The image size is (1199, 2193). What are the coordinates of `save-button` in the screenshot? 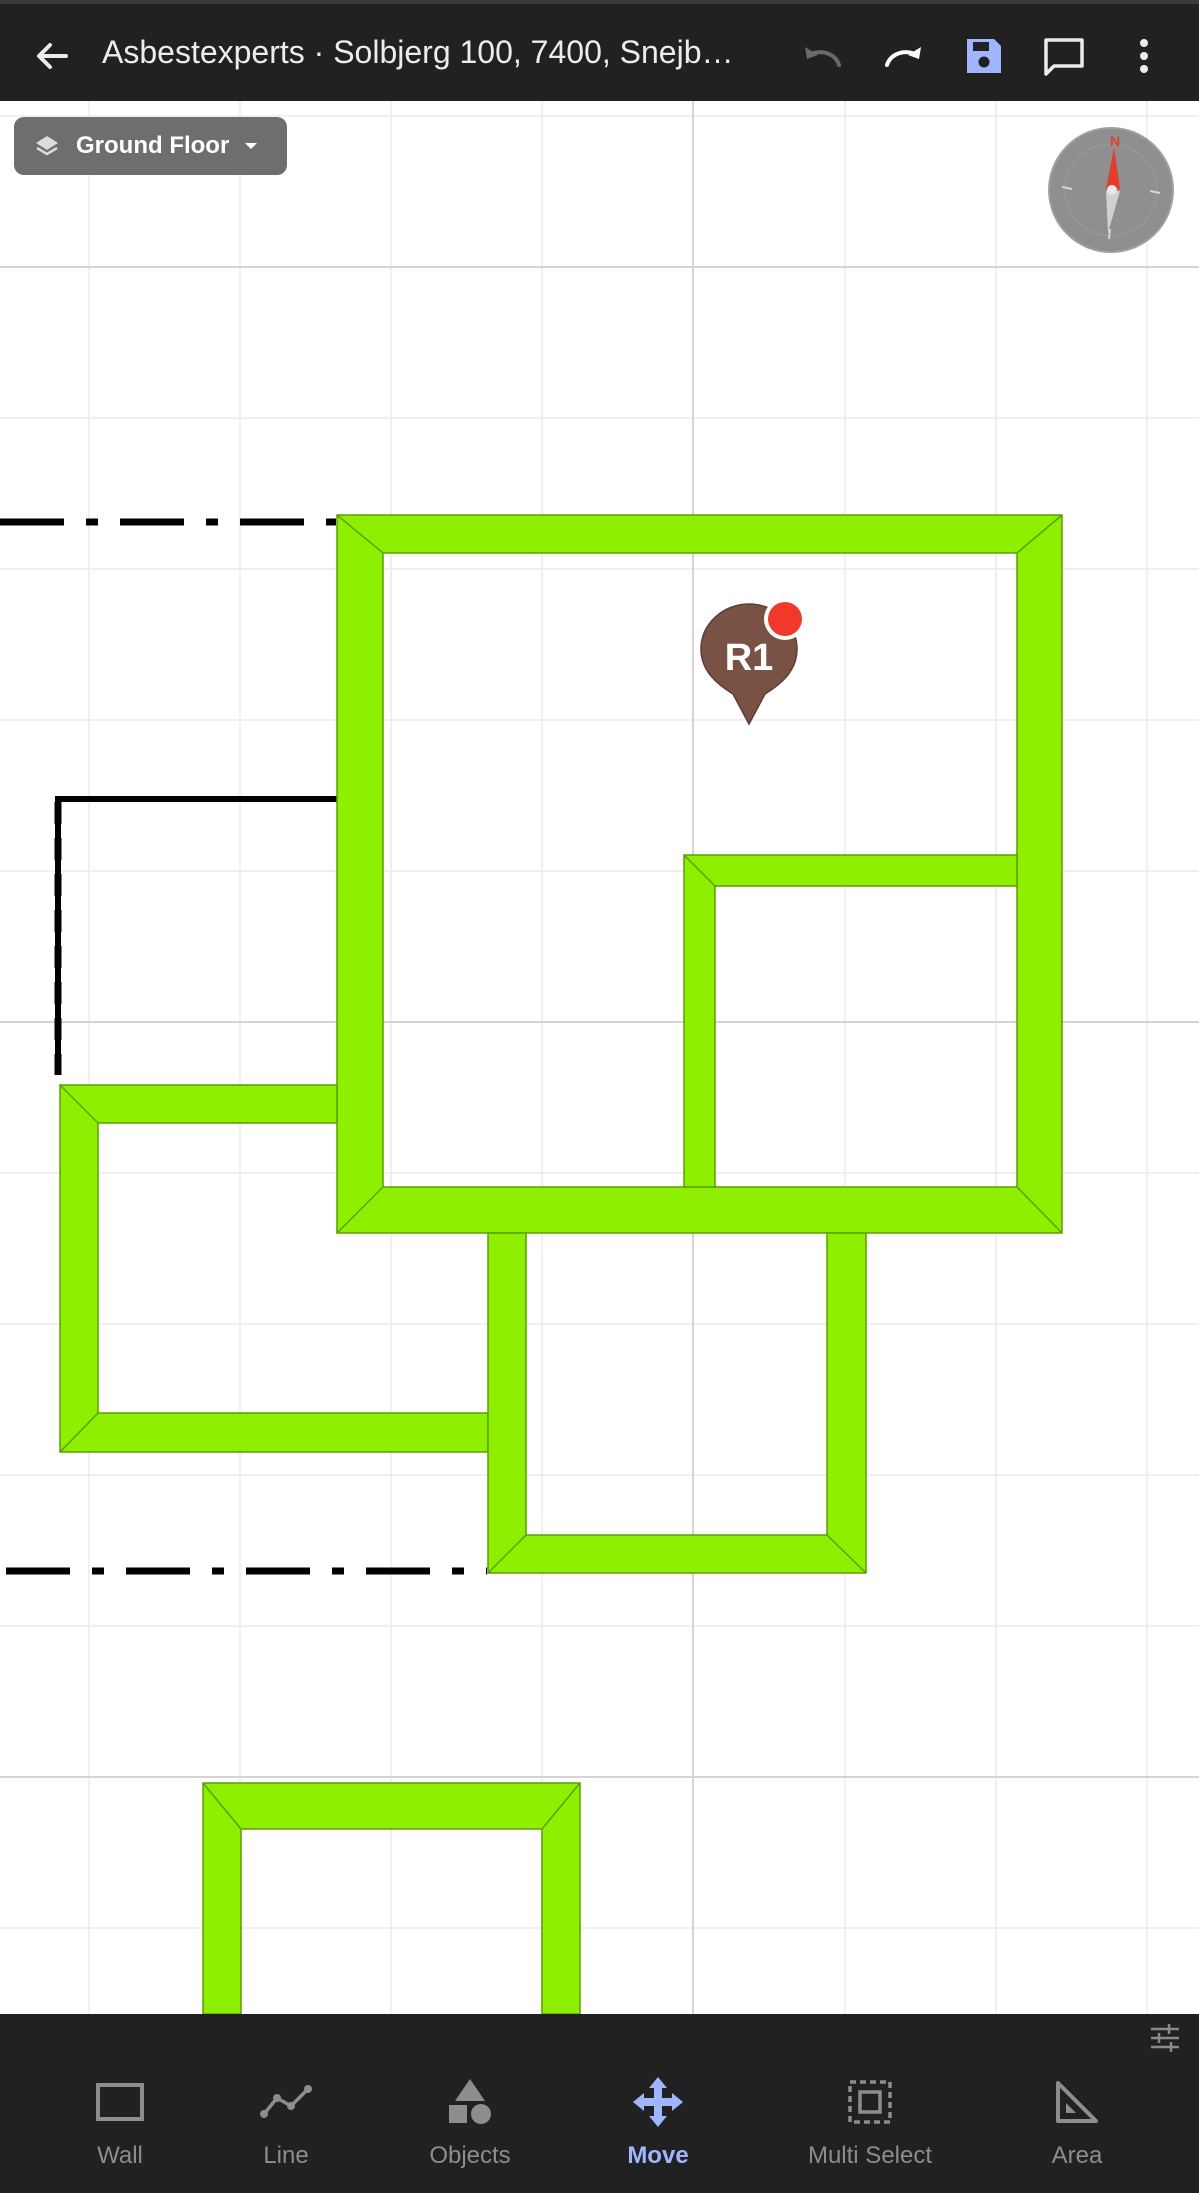 It's located at (984, 56).